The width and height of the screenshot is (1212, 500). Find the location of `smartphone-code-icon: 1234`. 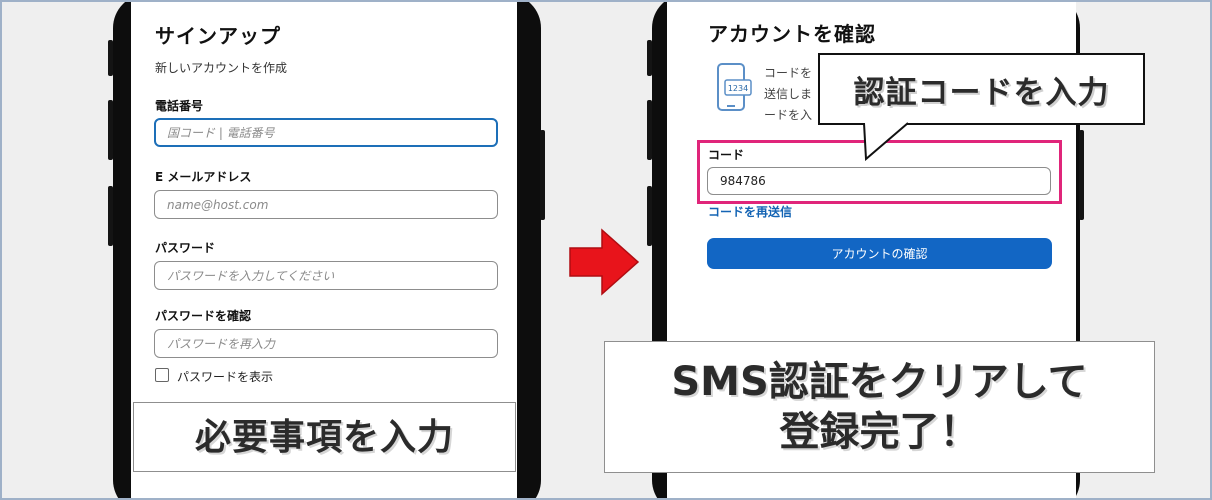

smartphone-code-icon: 1234 is located at coordinates (734, 87).